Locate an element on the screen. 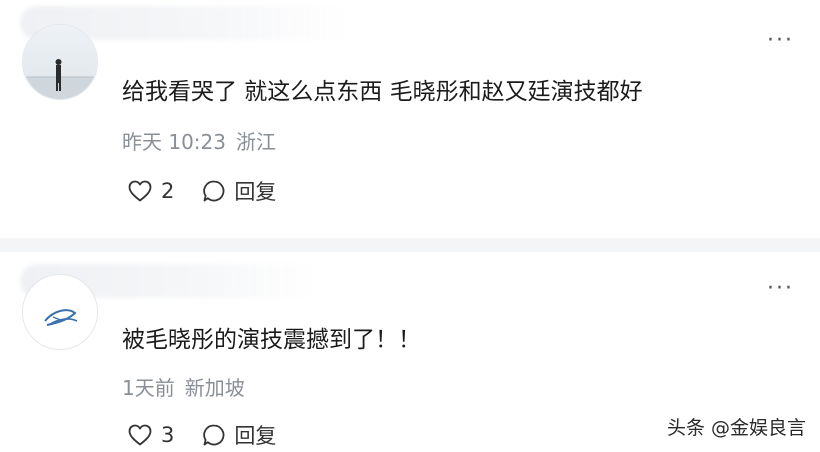  comment-meta: 昨天 10:23 浙江 is located at coordinates (199, 140).